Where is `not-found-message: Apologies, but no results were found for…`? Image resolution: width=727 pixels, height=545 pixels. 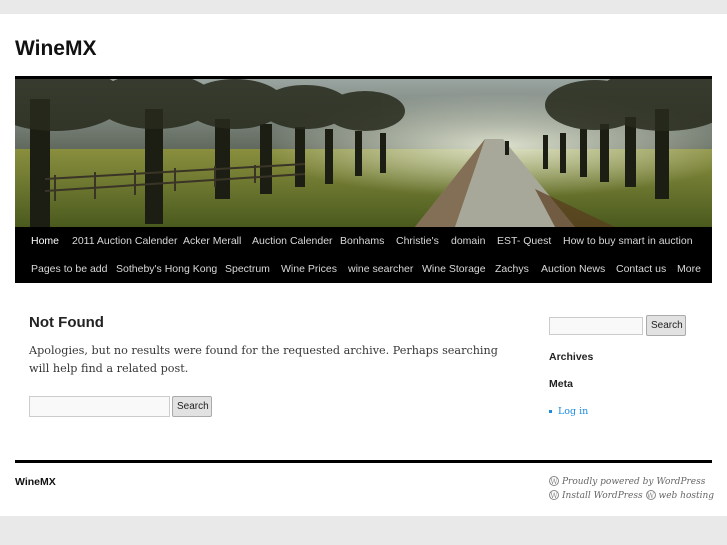
not-found-message: Apologies, but no results were found for… is located at coordinates (263, 359).